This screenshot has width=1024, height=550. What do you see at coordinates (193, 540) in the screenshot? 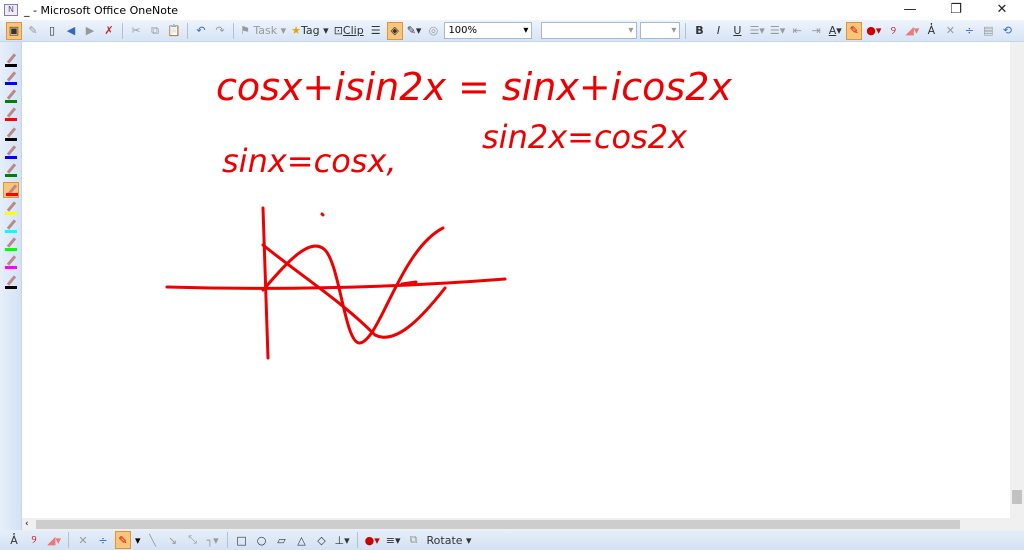
I see `double-arrow-icon: ⤡` at bounding box center [193, 540].